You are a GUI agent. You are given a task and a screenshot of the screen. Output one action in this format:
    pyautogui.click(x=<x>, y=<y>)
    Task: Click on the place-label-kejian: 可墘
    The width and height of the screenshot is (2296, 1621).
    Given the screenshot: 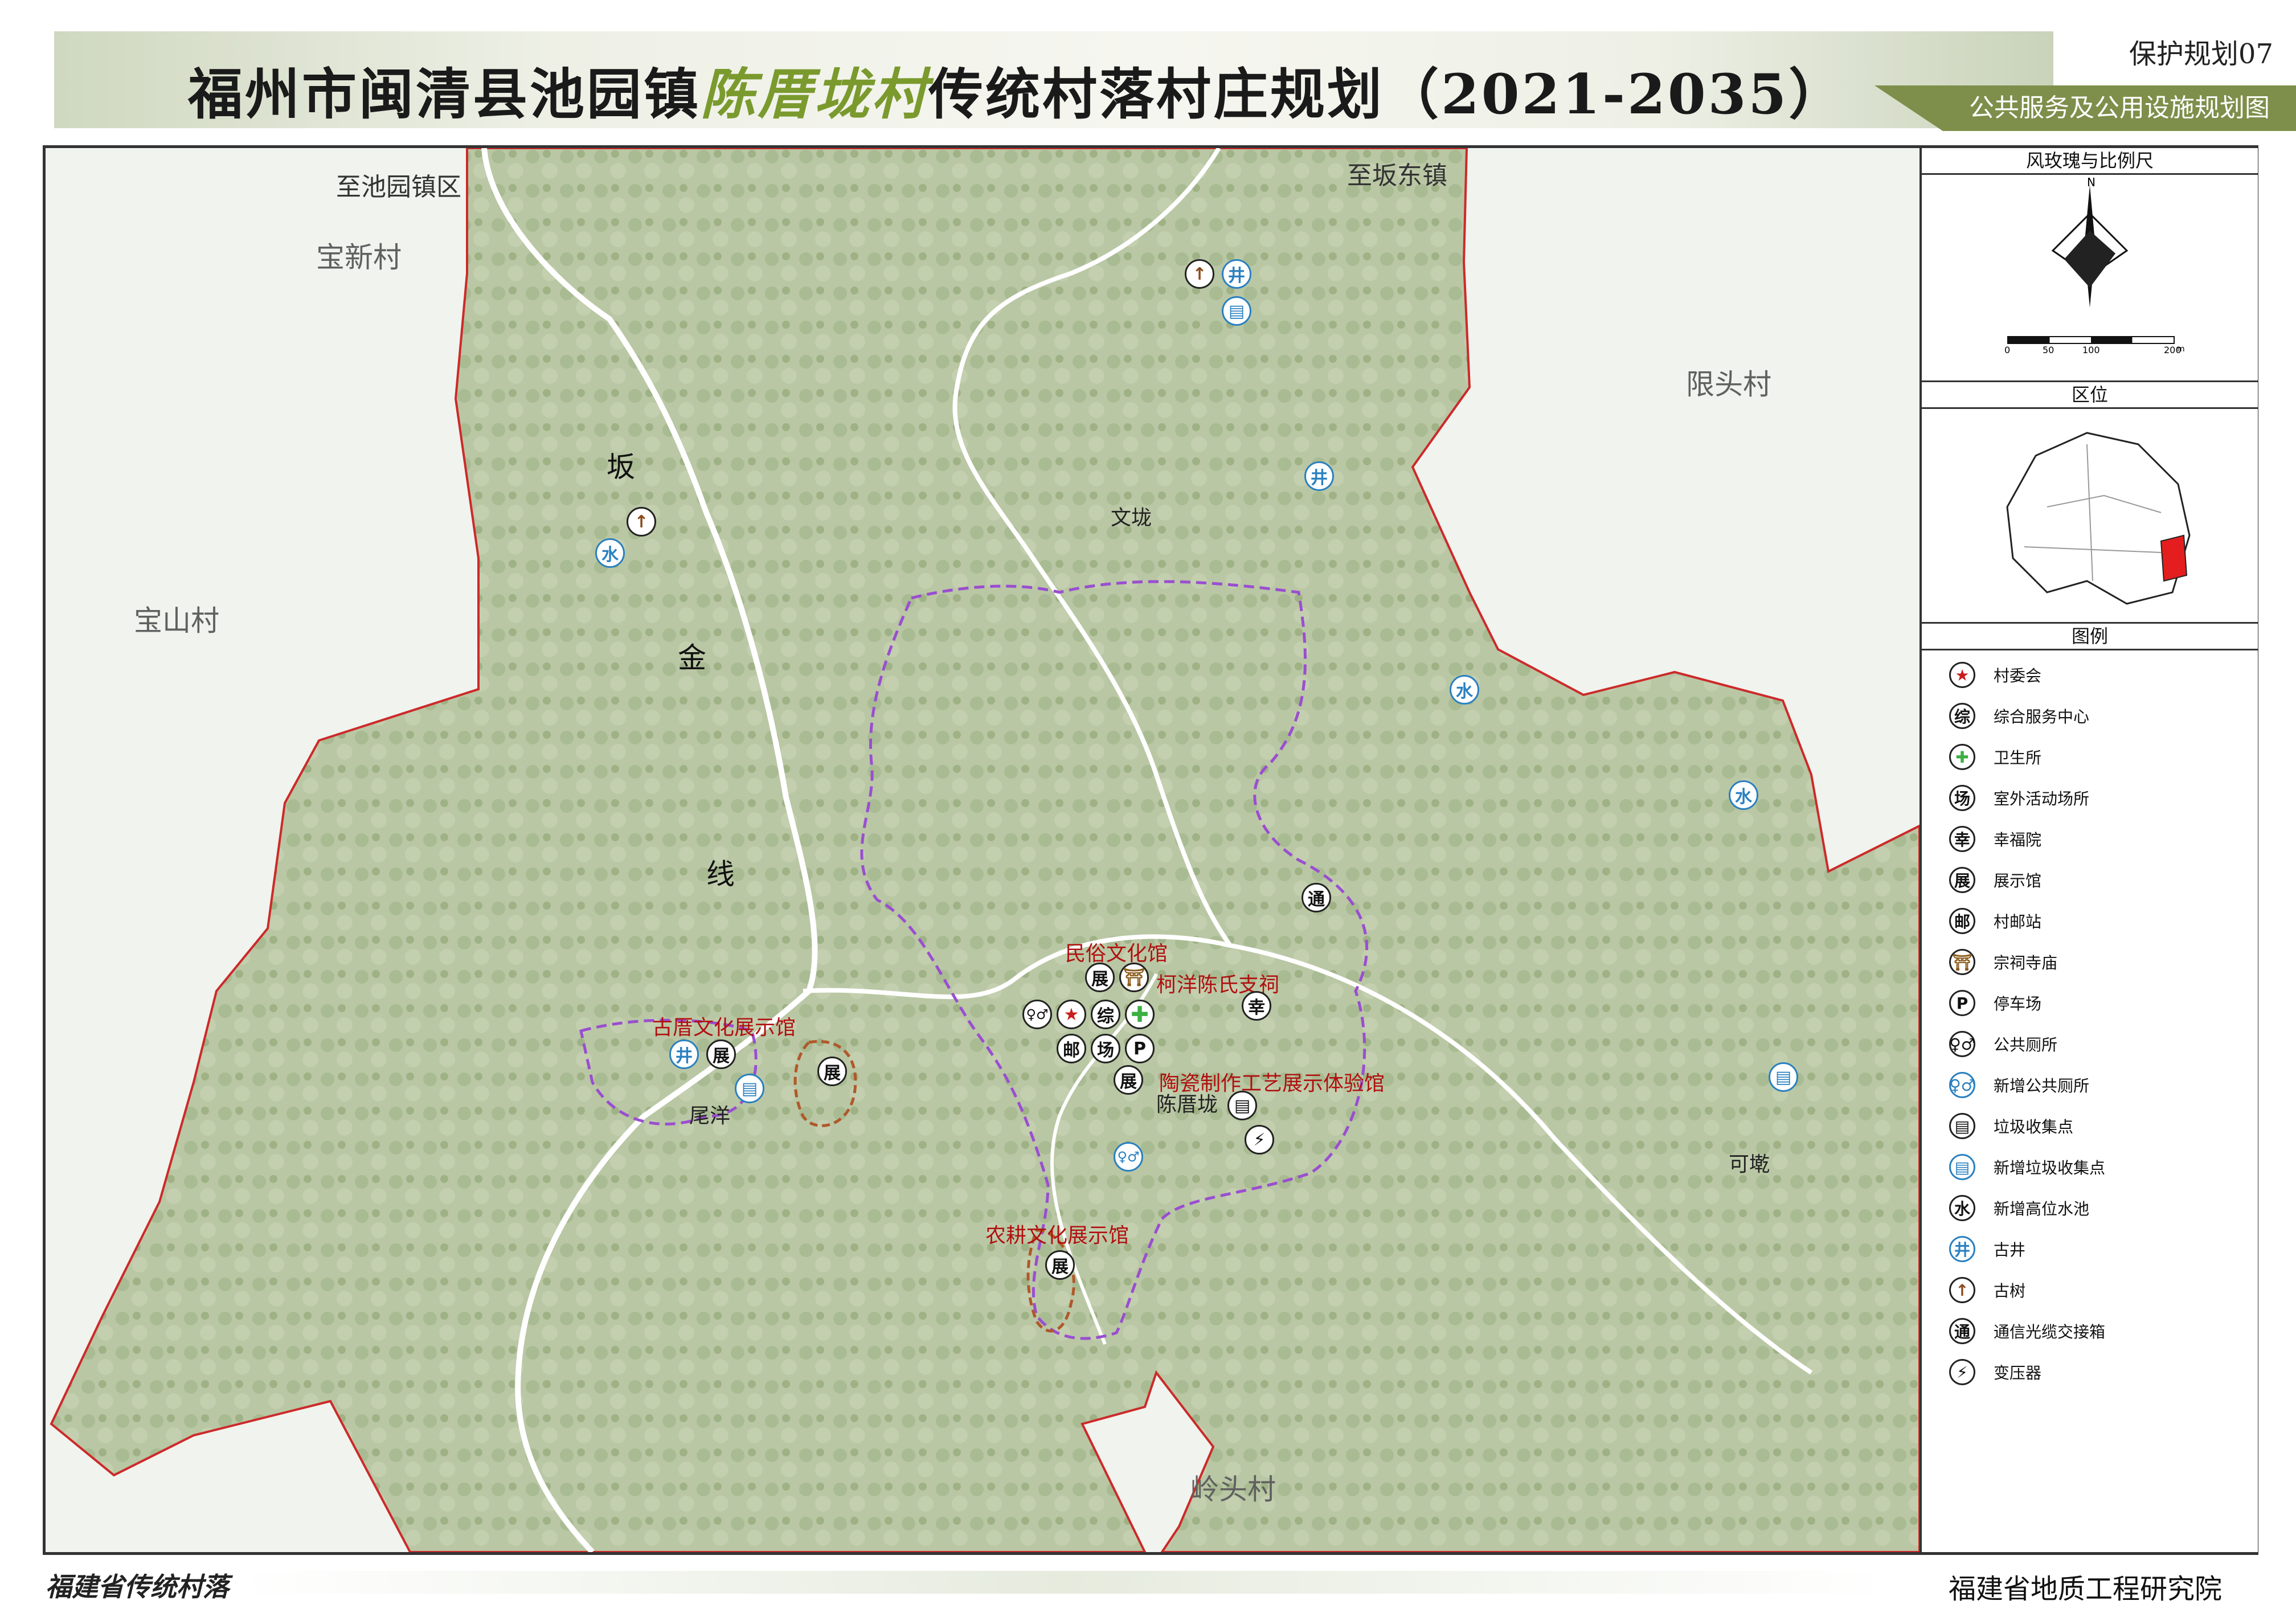 What is the action you would take?
    pyautogui.click(x=1749, y=1164)
    